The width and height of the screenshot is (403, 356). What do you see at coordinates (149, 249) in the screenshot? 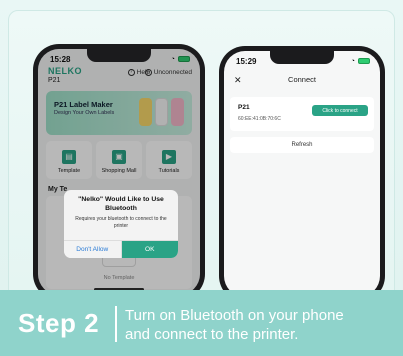
I see `ok-button: OK` at bounding box center [149, 249].